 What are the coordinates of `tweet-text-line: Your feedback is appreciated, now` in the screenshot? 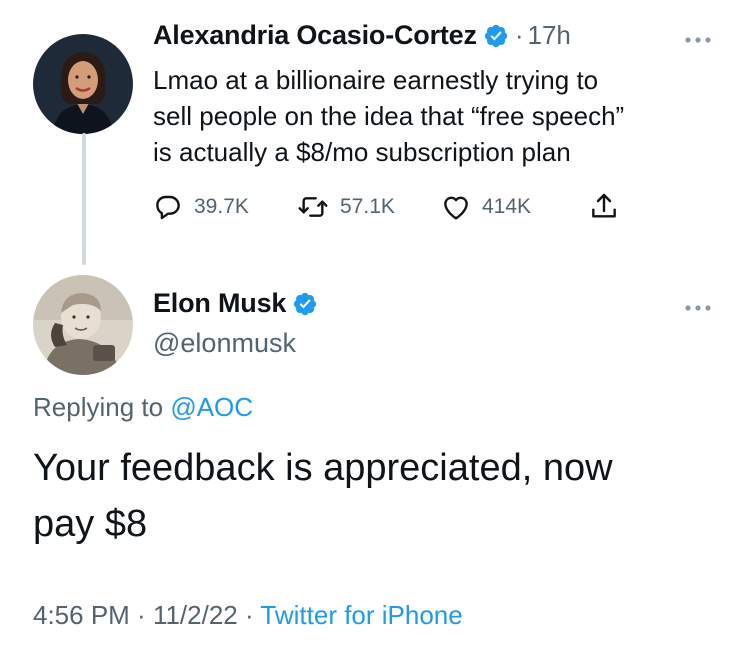 It's located at (323, 468).